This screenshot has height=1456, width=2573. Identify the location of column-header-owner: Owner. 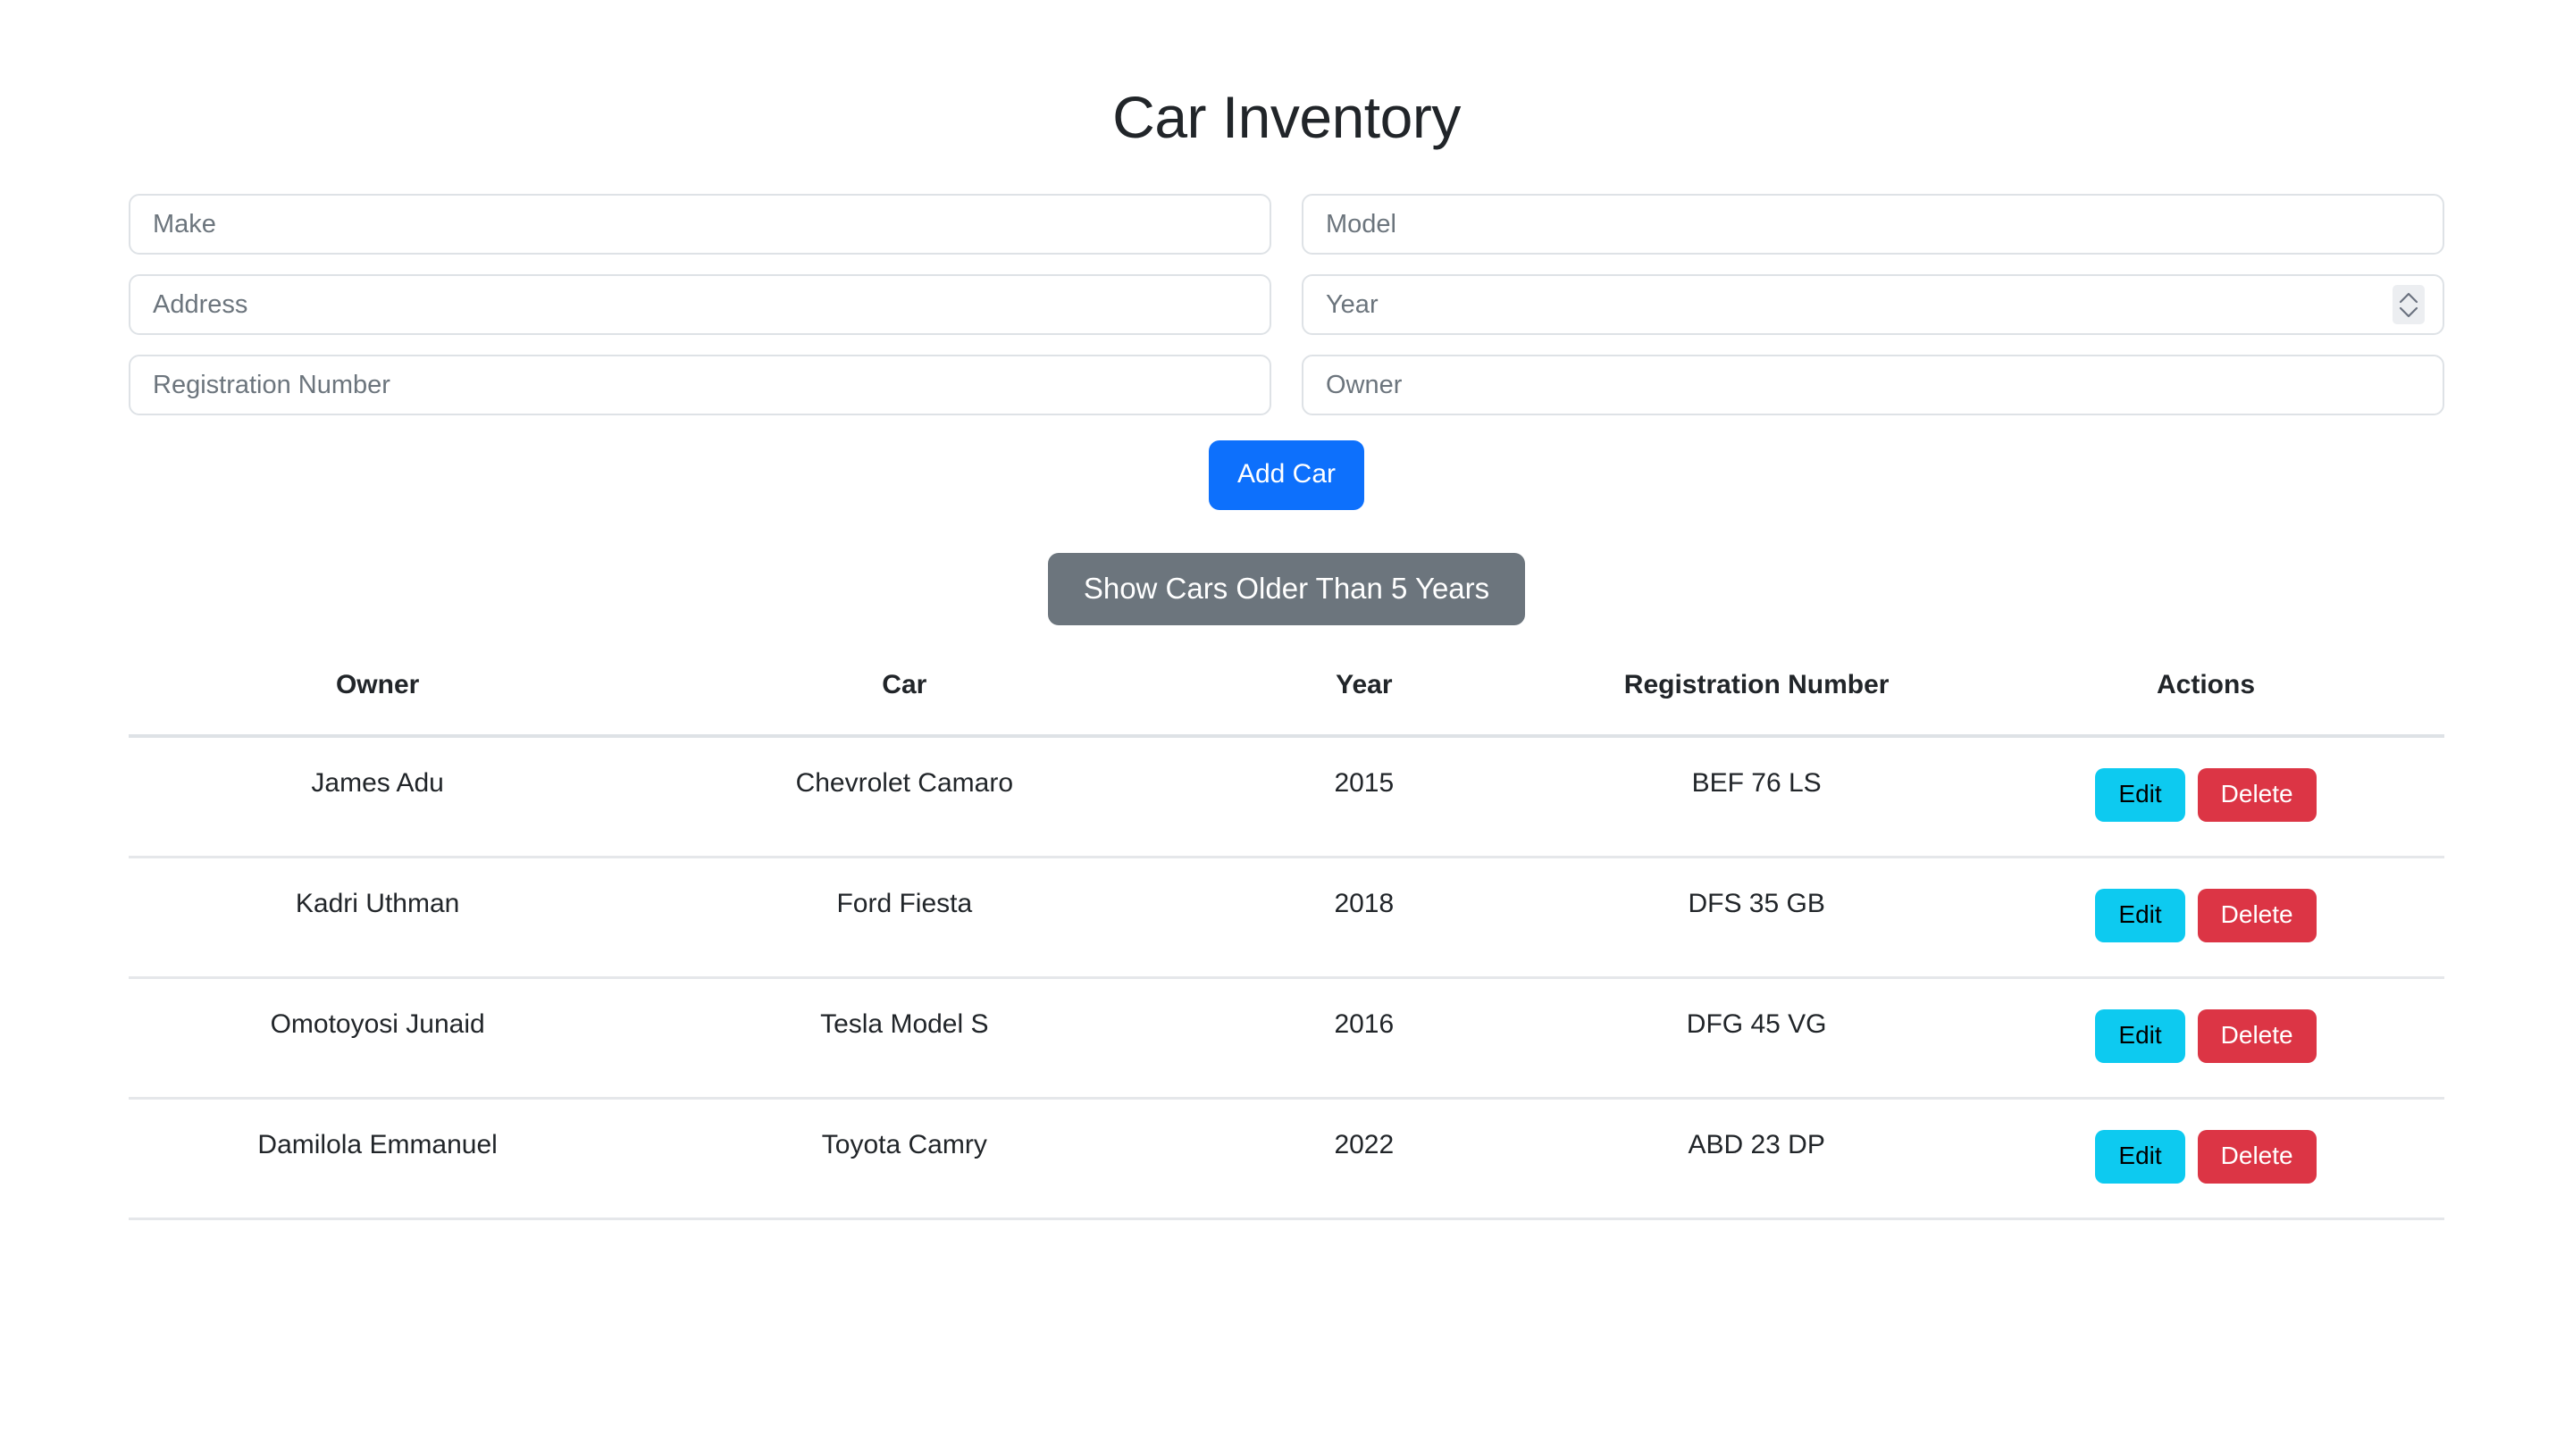
(378, 704).